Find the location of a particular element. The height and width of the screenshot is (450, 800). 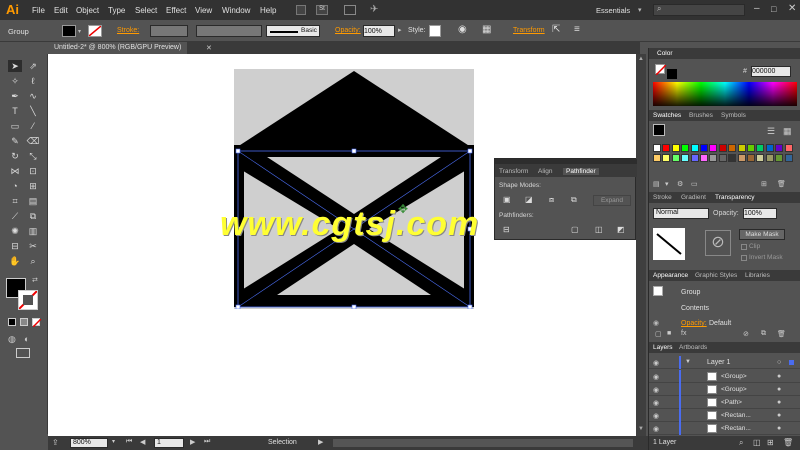

stroke-swatch is located at coordinates (95, 31).